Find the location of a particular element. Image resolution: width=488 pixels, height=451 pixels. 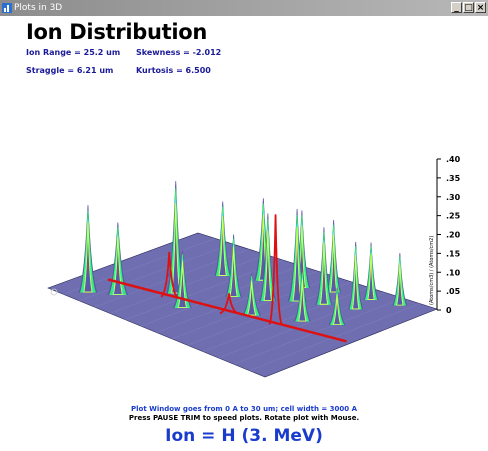

app-icon is located at coordinates (7, 8).